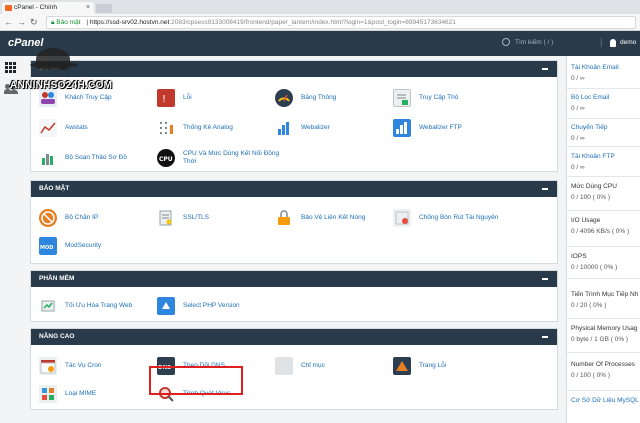 This screenshot has height=423, width=640. What do you see at coordinates (35, 7) in the screenshot?
I see `tab-title: cPanel - Chính` at bounding box center [35, 7].